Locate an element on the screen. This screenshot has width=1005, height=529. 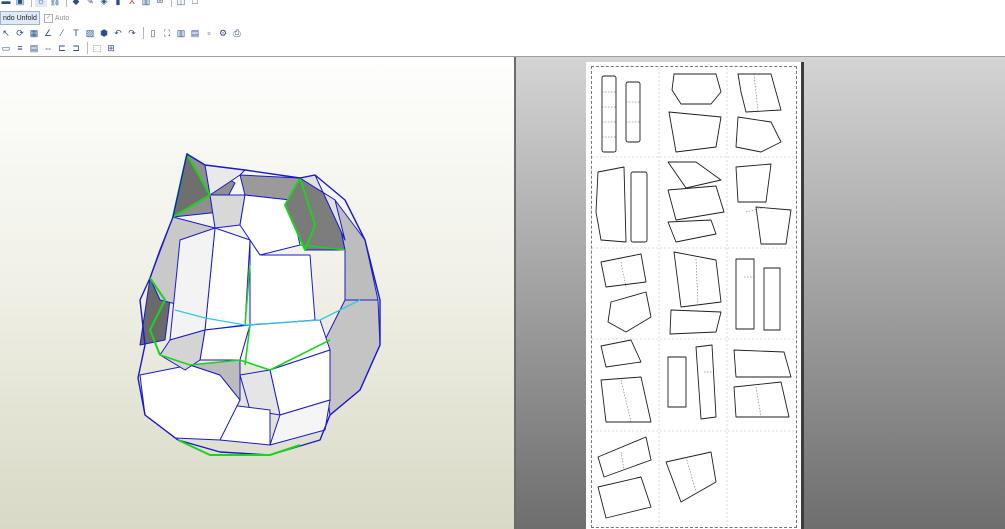
split-view-icon: ◫ is located at coordinates (181, 3).